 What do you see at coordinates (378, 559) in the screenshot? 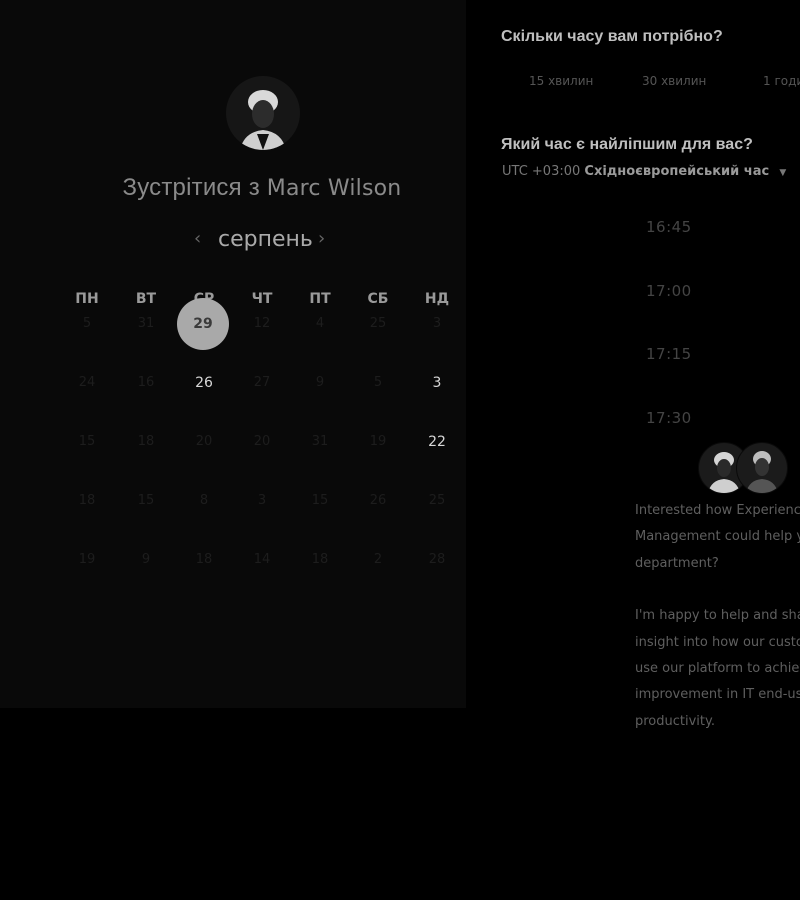
I see `calendar-day: 2` at bounding box center [378, 559].